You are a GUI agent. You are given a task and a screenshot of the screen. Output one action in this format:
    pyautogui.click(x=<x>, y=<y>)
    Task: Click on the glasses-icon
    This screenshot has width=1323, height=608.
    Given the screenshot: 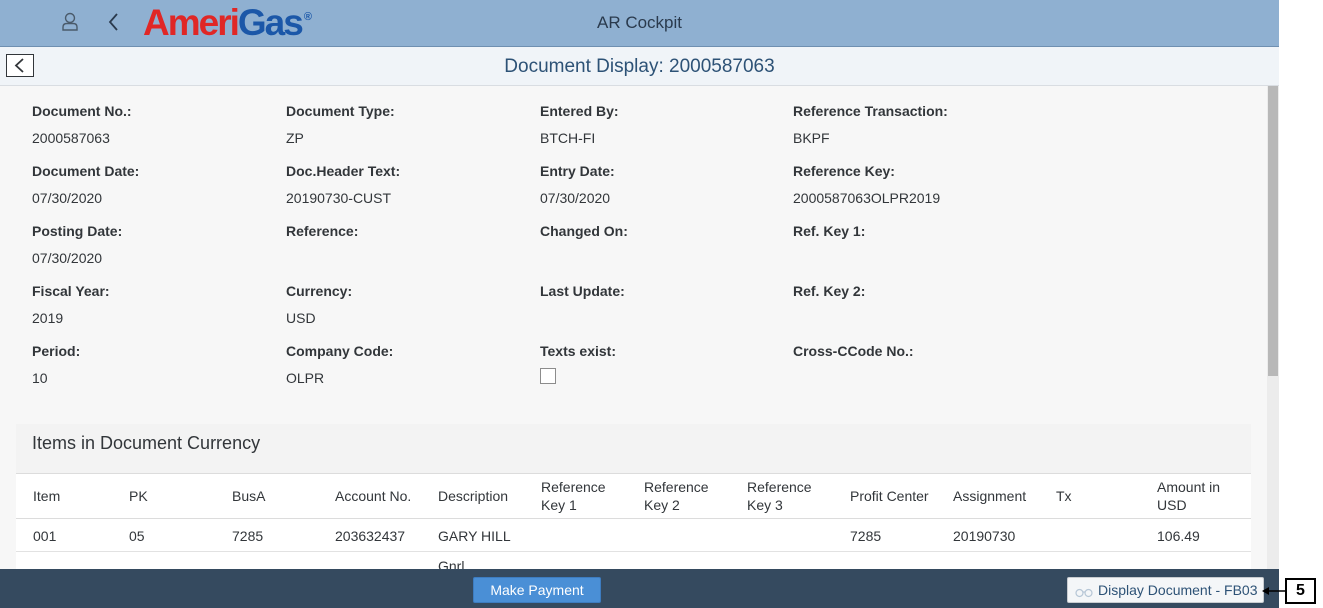 What is the action you would take?
    pyautogui.click(x=1084, y=593)
    